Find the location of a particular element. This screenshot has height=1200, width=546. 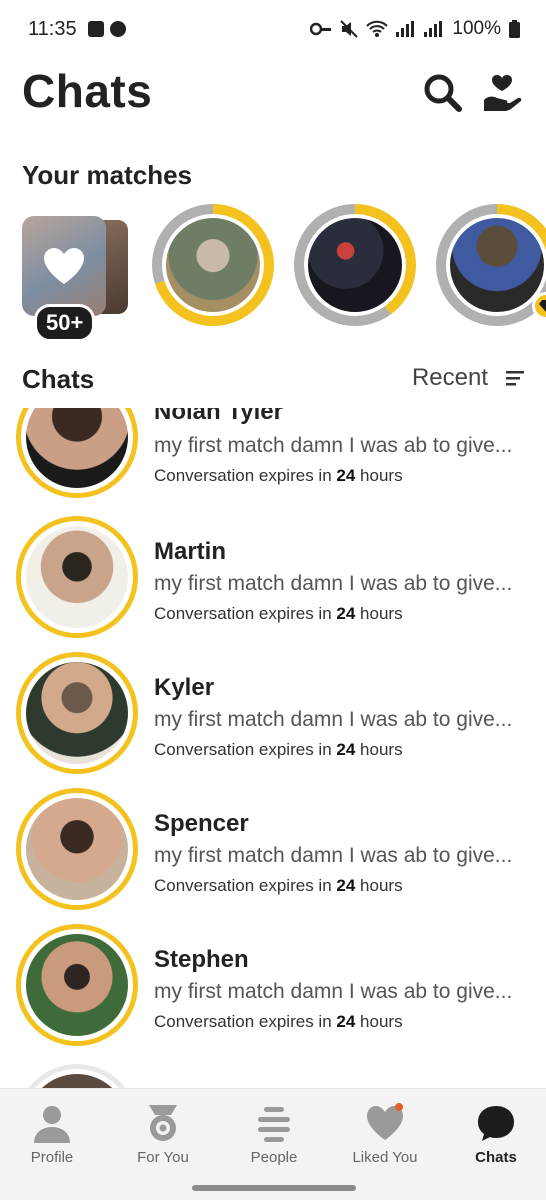

nav-chats: Chats is located at coordinates (496, 1134).